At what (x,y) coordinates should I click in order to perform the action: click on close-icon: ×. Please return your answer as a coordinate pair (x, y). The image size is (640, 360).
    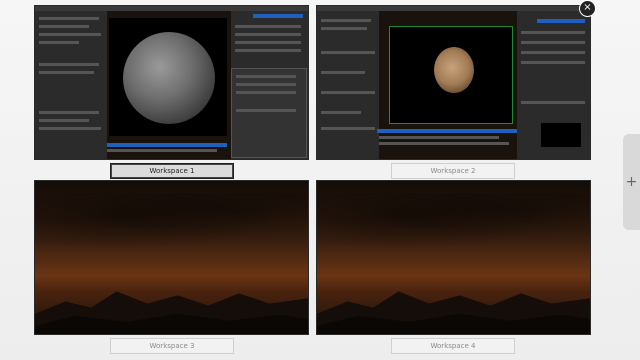
    Looking at the image, I should click on (587, 8).